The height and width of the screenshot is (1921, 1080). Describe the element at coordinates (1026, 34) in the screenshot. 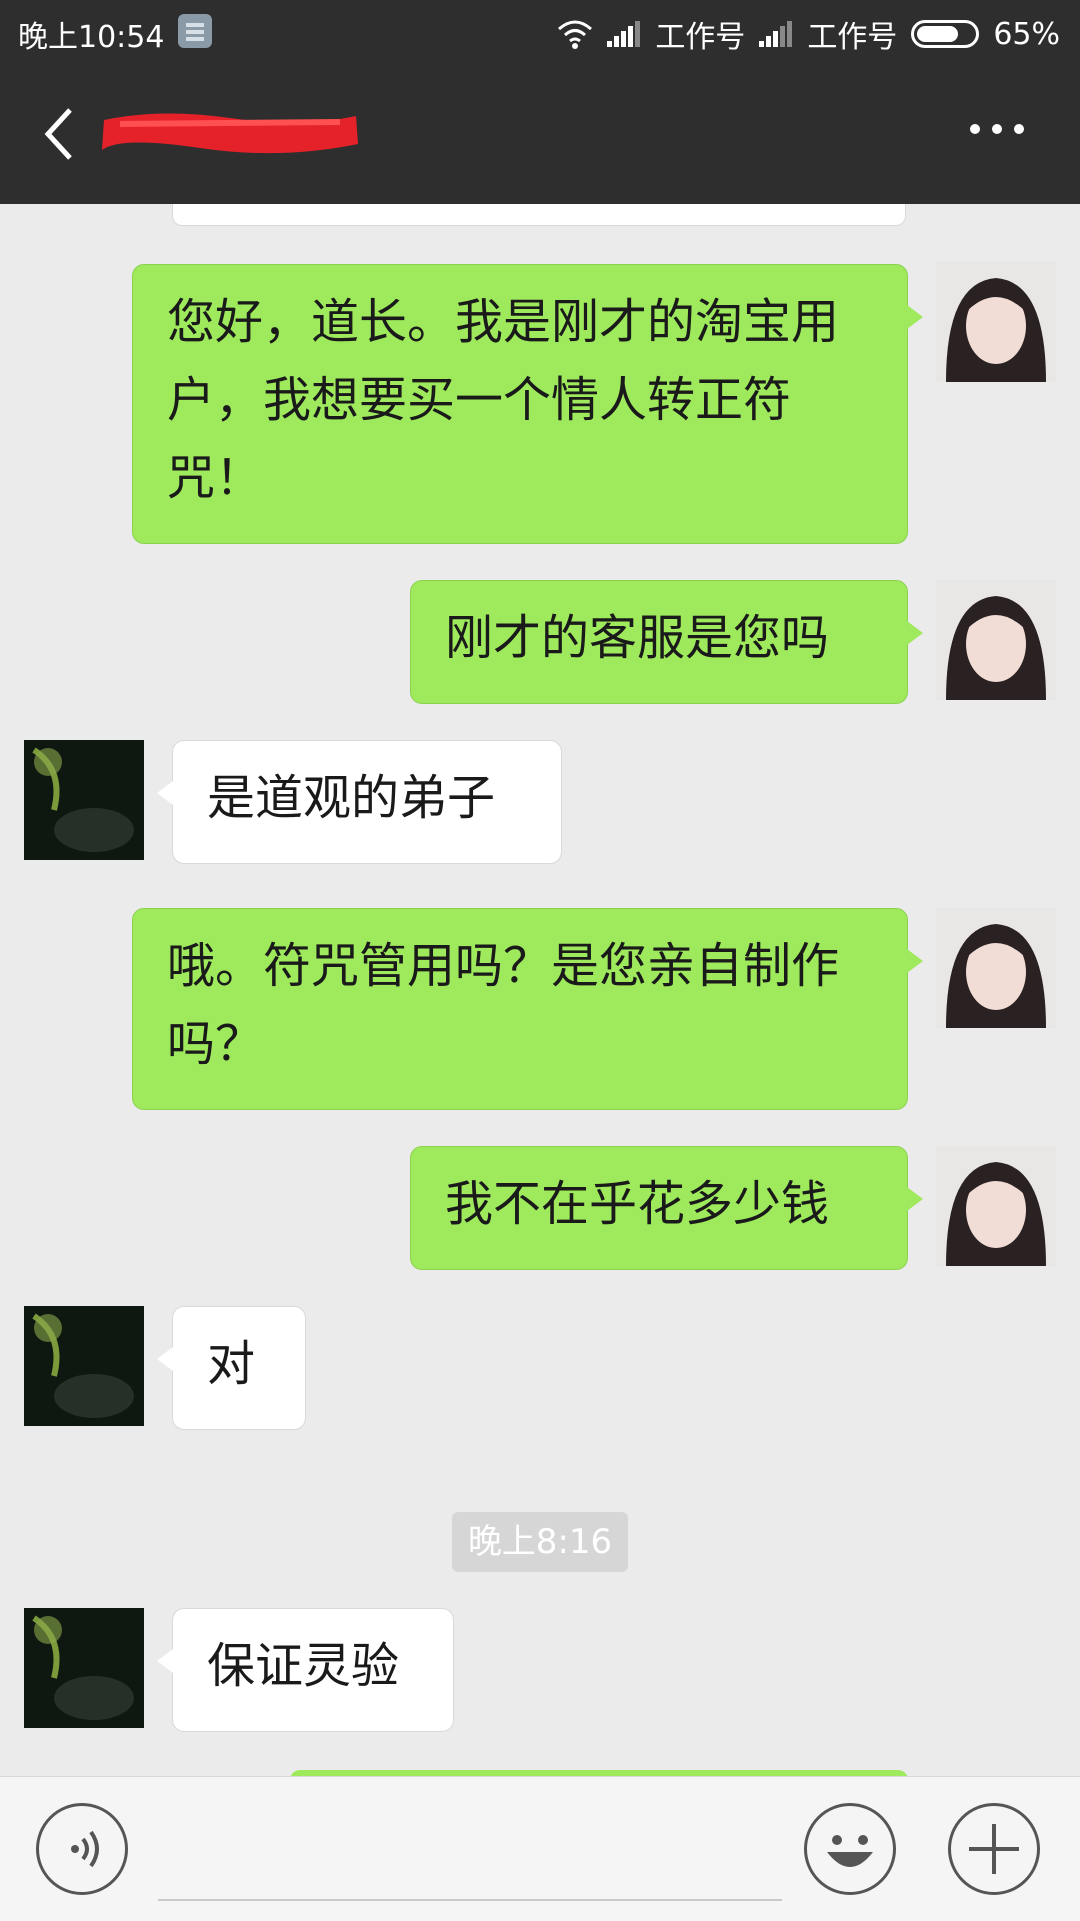

I see `battery-percent: 65%` at that location.